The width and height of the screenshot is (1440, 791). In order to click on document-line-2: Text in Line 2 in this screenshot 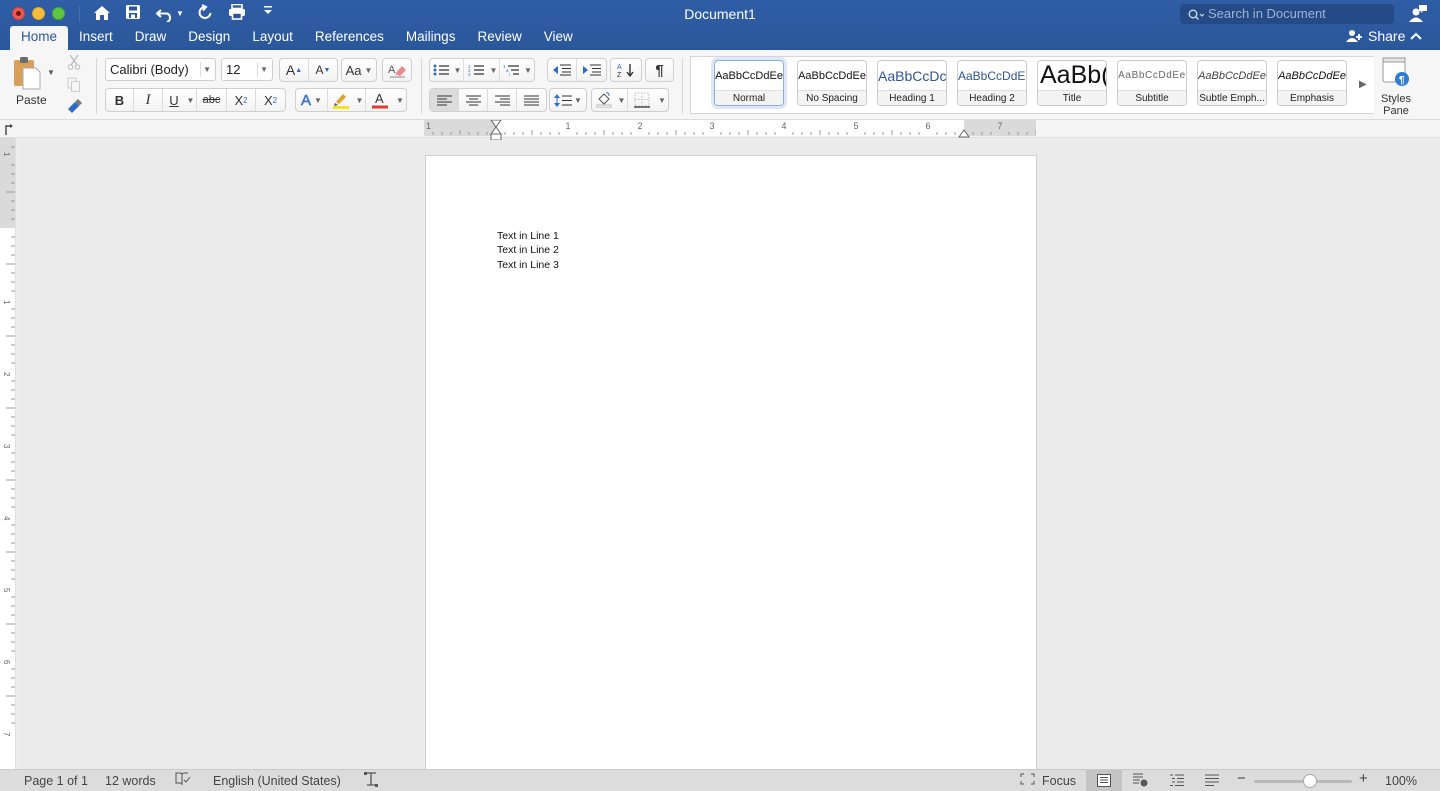, I will do `click(528, 250)`.